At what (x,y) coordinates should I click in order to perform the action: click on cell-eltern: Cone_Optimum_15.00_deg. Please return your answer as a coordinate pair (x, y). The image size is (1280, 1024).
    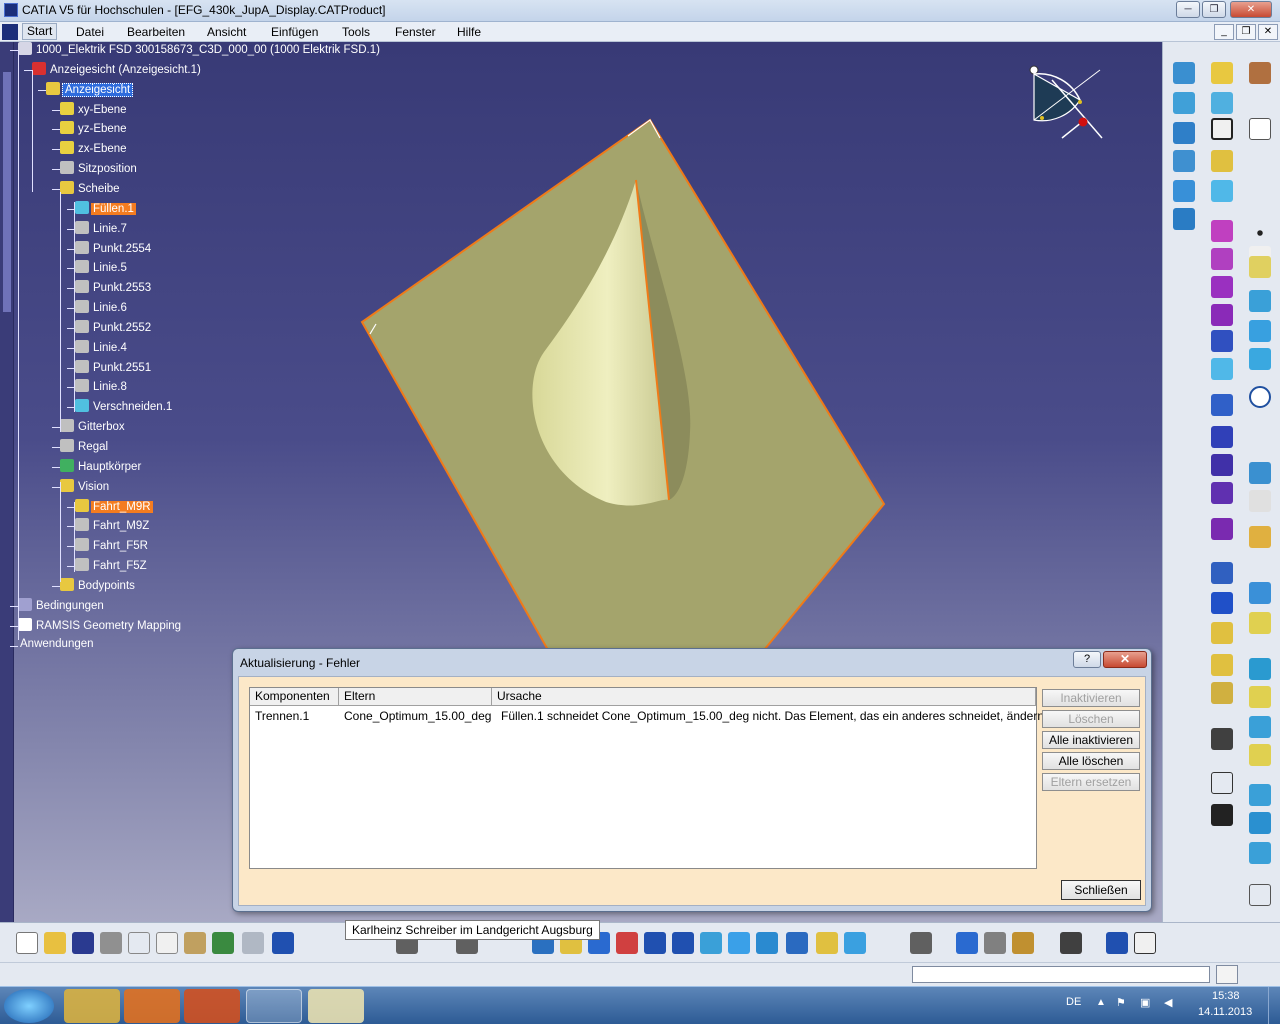
    Looking at the image, I should click on (415, 717).